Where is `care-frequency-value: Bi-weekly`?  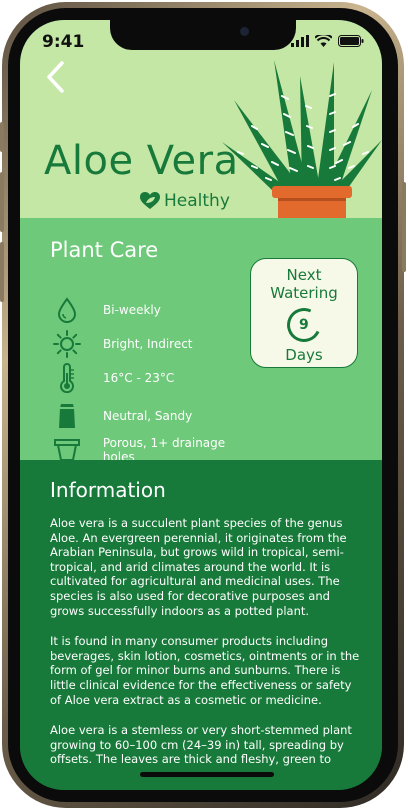
care-frequency-value: Bi-weekly is located at coordinates (132, 310).